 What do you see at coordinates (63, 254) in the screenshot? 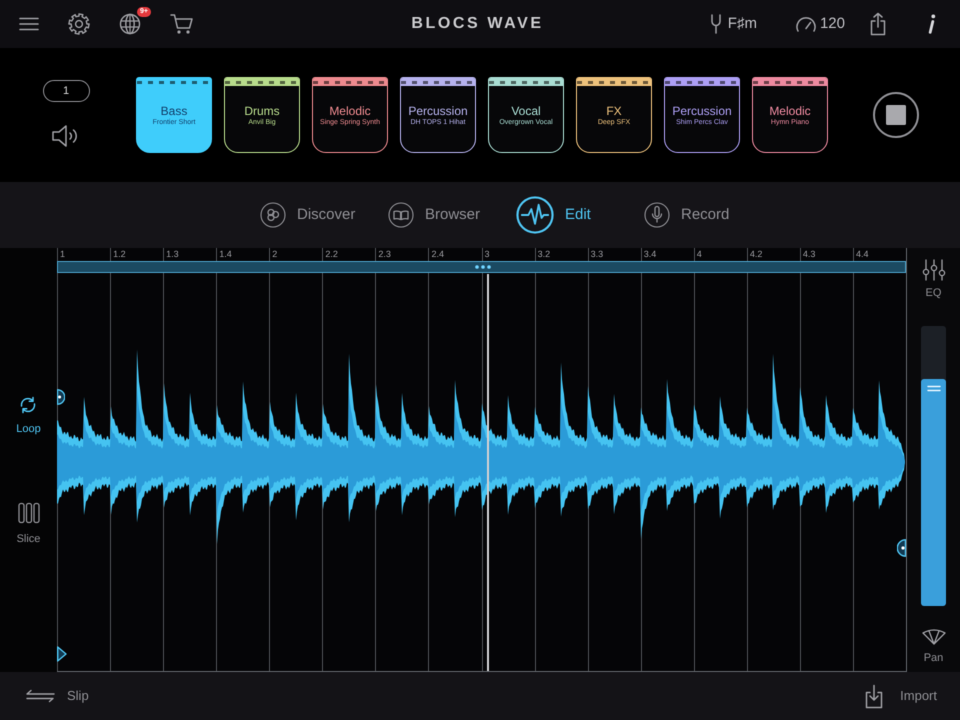
I see `ruler-label: 1` at bounding box center [63, 254].